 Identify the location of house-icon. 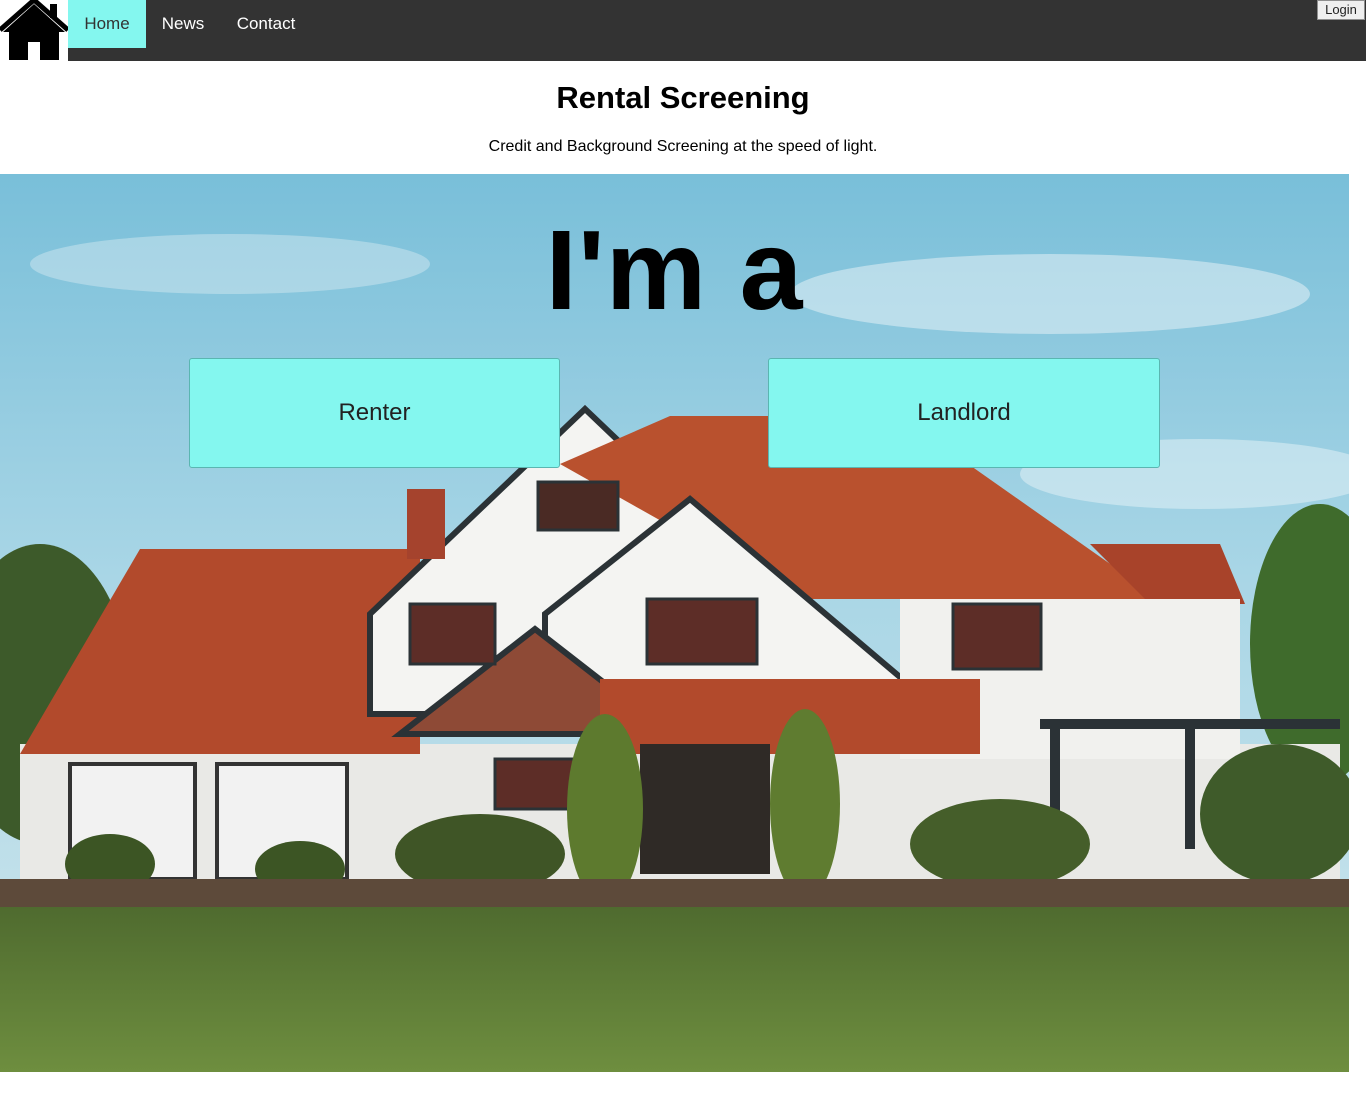
(34, 30).